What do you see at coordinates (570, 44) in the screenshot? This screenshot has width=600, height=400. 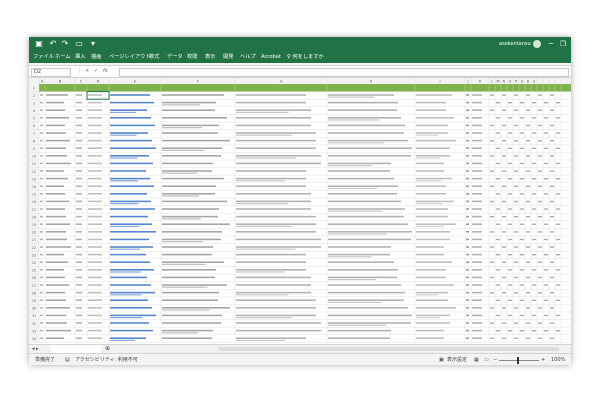 I see `close-button: ✕` at bounding box center [570, 44].